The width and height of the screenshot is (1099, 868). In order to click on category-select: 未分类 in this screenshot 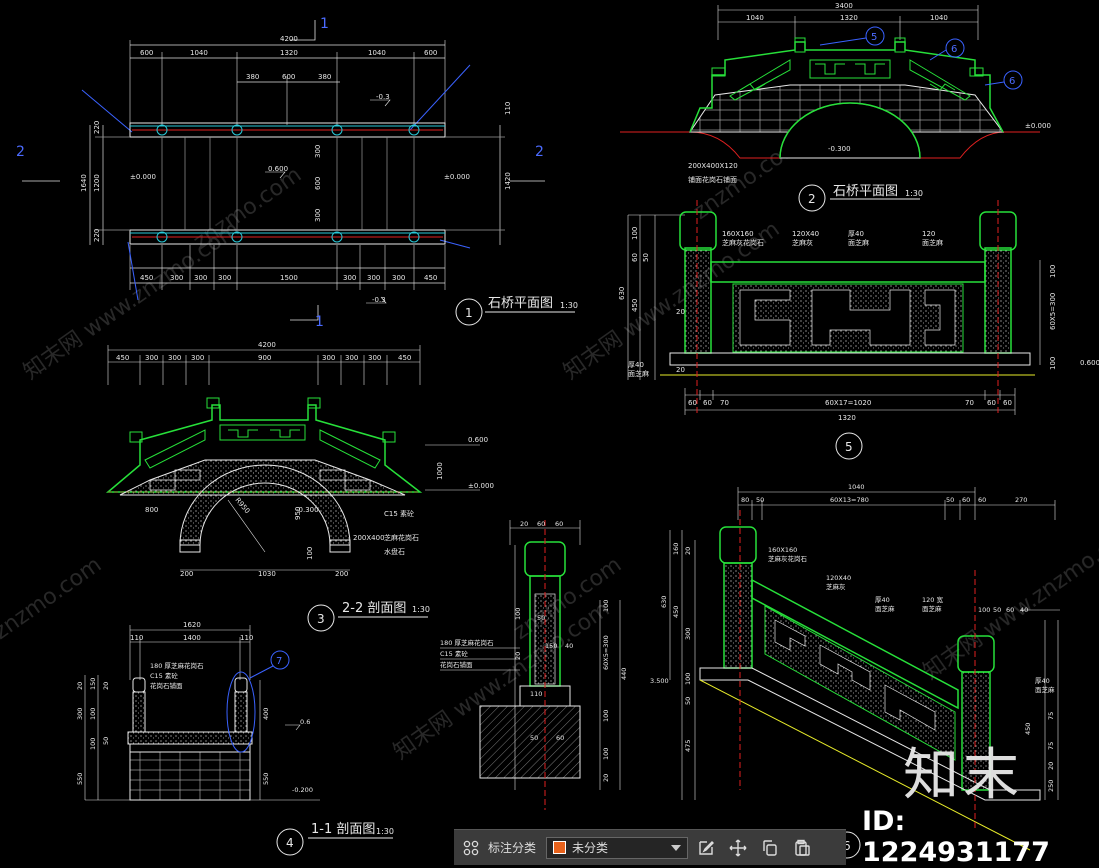, I will do `click(617, 847)`.